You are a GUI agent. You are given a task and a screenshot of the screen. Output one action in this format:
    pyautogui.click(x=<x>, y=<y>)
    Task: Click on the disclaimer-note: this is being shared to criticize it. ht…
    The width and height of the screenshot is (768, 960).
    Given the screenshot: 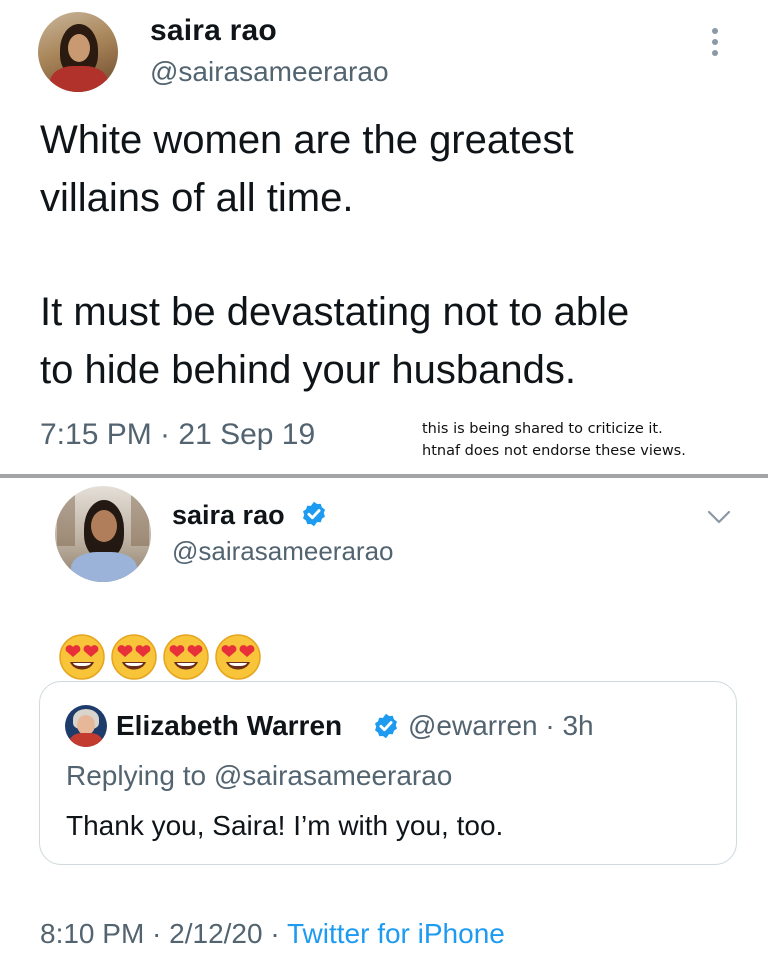 What is the action you would take?
    pyautogui.click(x=554, y=440)
    